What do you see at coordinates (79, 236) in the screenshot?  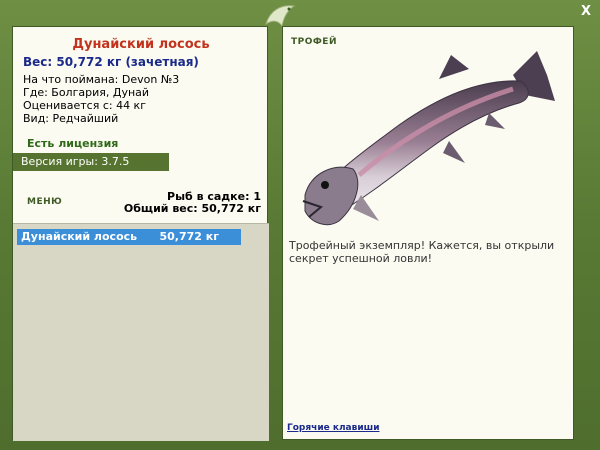 I see `catch-item-name: Дунайский лосось` at bounding box center [79, 236].